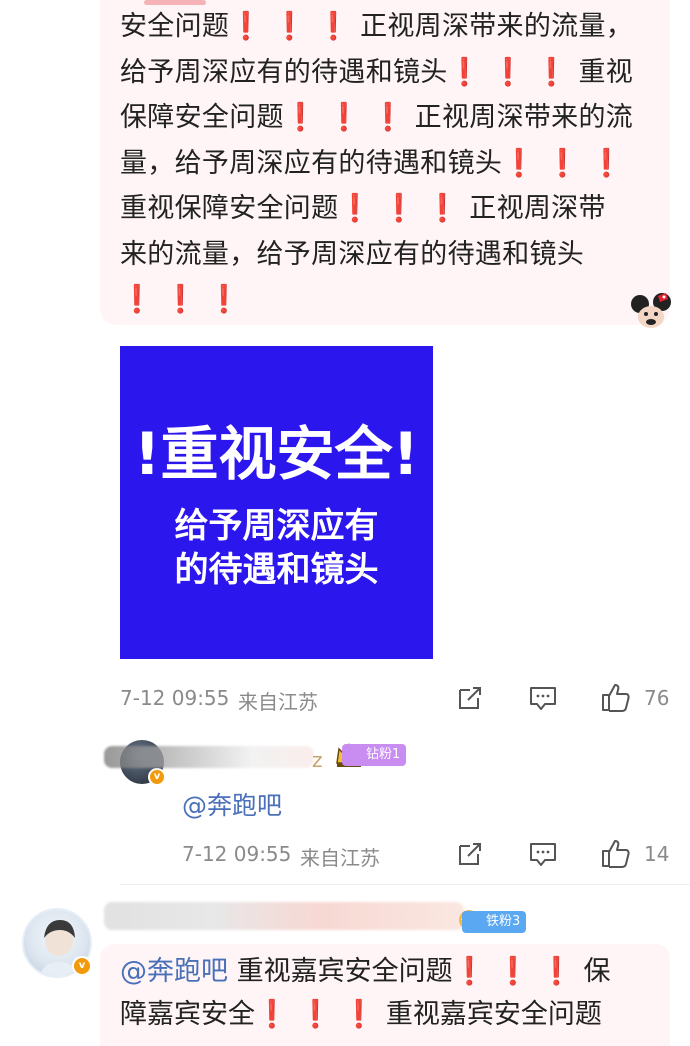  What do you see at coordinates (175, 26) in the screenshot?
I see `comment-text-segment: 安全问题` at bounding box center [175, 26].